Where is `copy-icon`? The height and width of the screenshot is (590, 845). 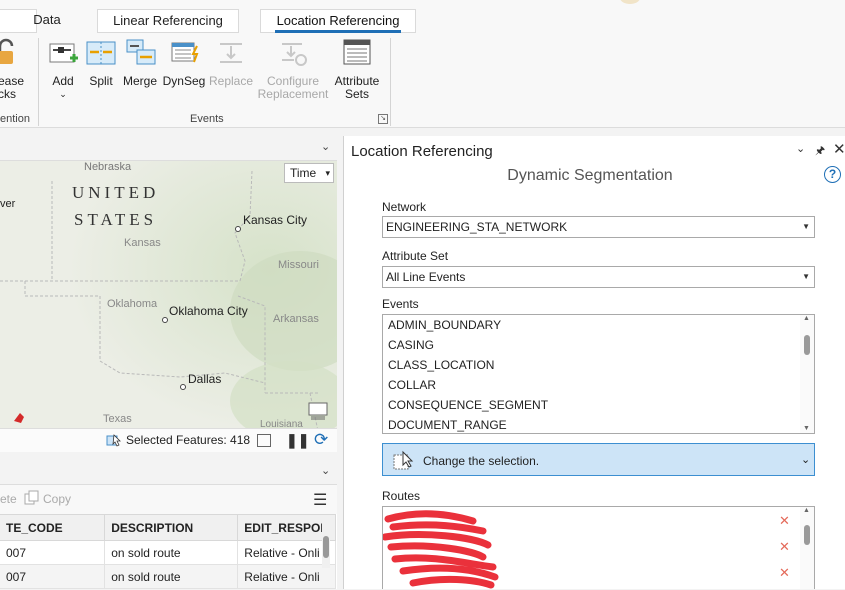 copy-icon is located at coordinates (32, 499).